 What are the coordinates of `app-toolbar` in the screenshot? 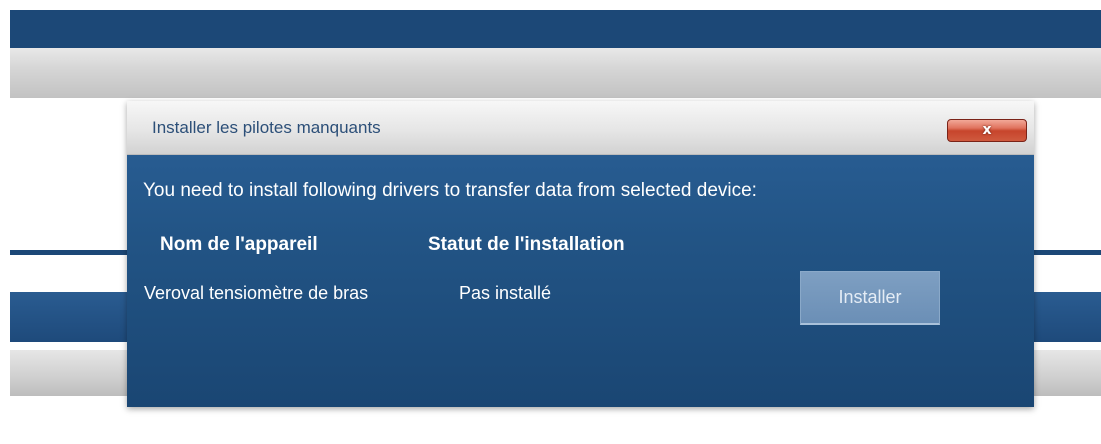 It's located at (555, 73).